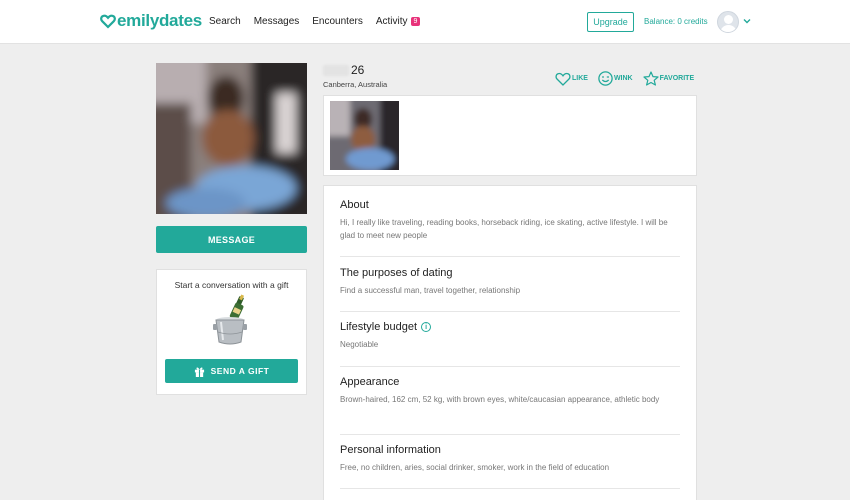 Image resolution: width=850 pixels, height=500 pixels. What do you see at coordinates (240, 371) in the screenshot?
I see `send-gift-label: SEND A GIFT` at bounding box center [240, 371].